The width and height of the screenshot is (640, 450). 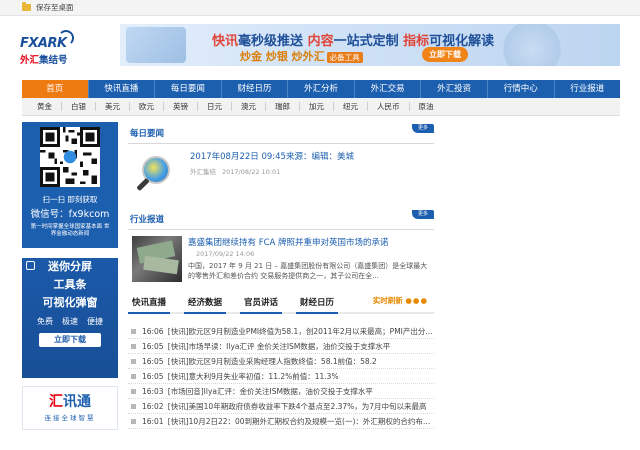 What do you see at coordinates (255, 89) in the screenshot?
I see `nav-item-calendar: 财经日历` at bounding box center [255, 89].